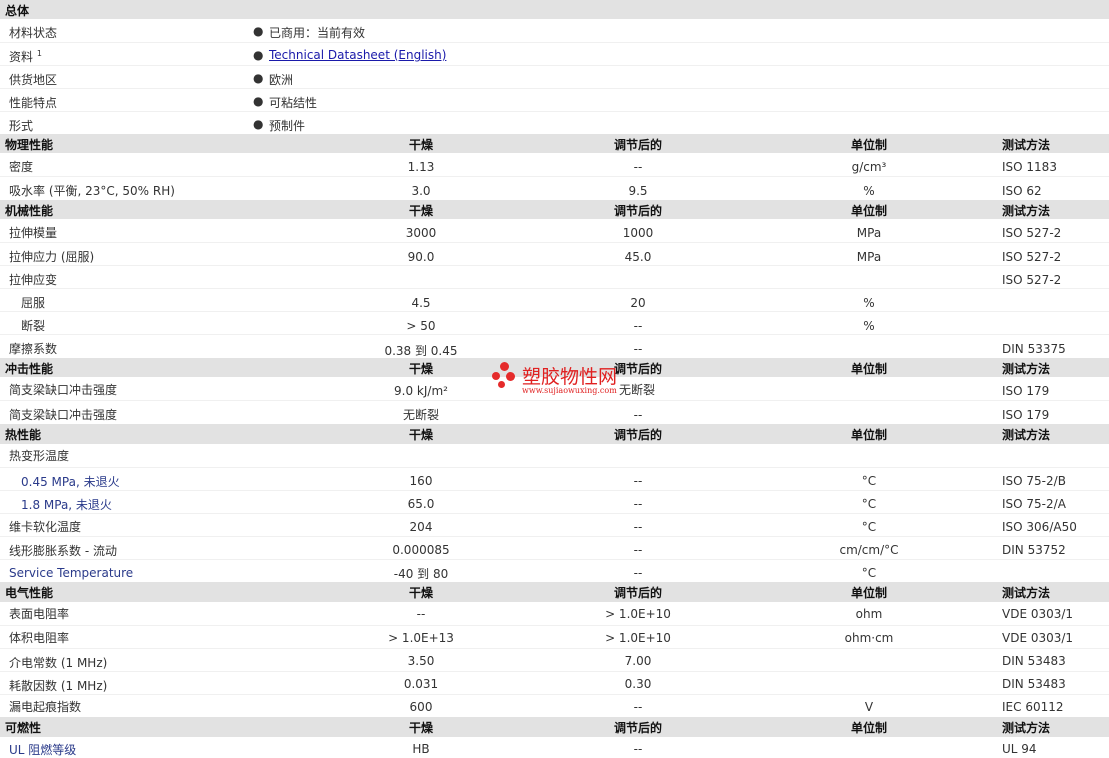 The width and height of the screenshot is (1109, 758). Describe the element at coordinates (1029, 167) in the screenshot. I see `test-method: ISO 1183` at that location.